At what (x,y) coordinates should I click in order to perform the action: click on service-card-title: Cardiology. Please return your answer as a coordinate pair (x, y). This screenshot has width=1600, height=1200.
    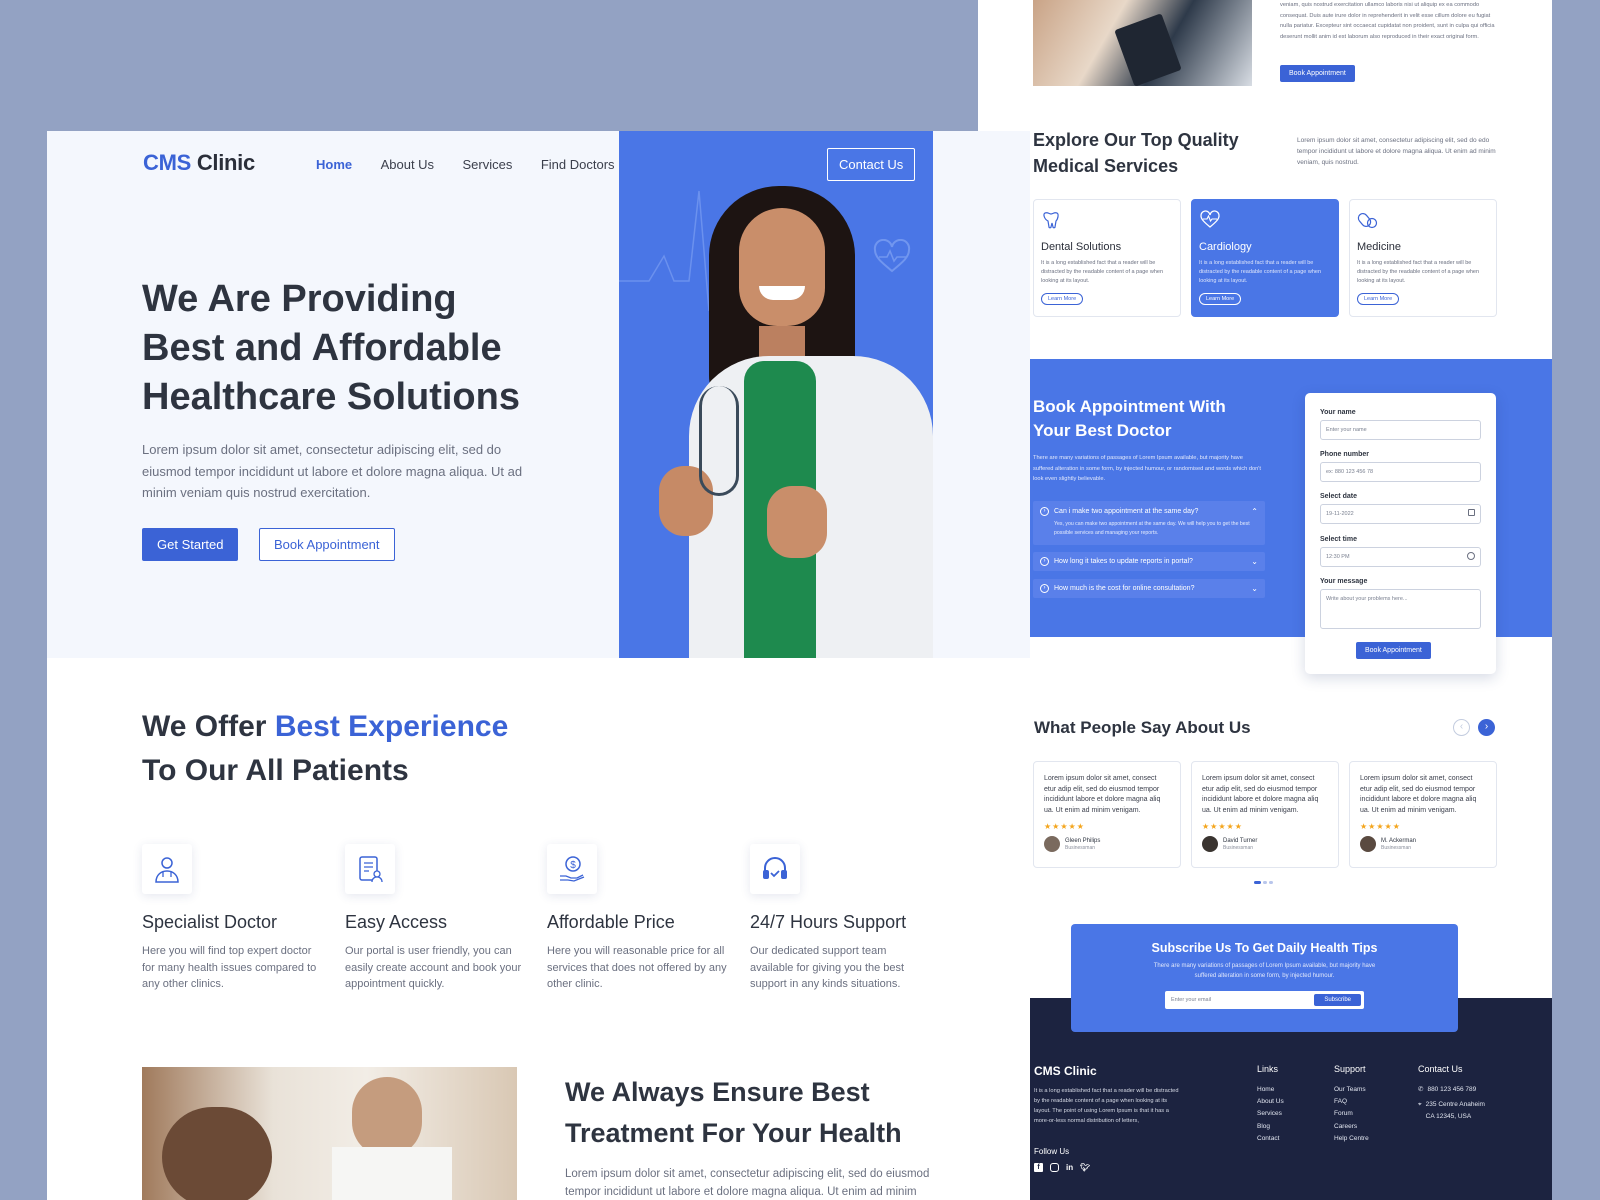
    Looking at the image, I should click on (1225, 247).